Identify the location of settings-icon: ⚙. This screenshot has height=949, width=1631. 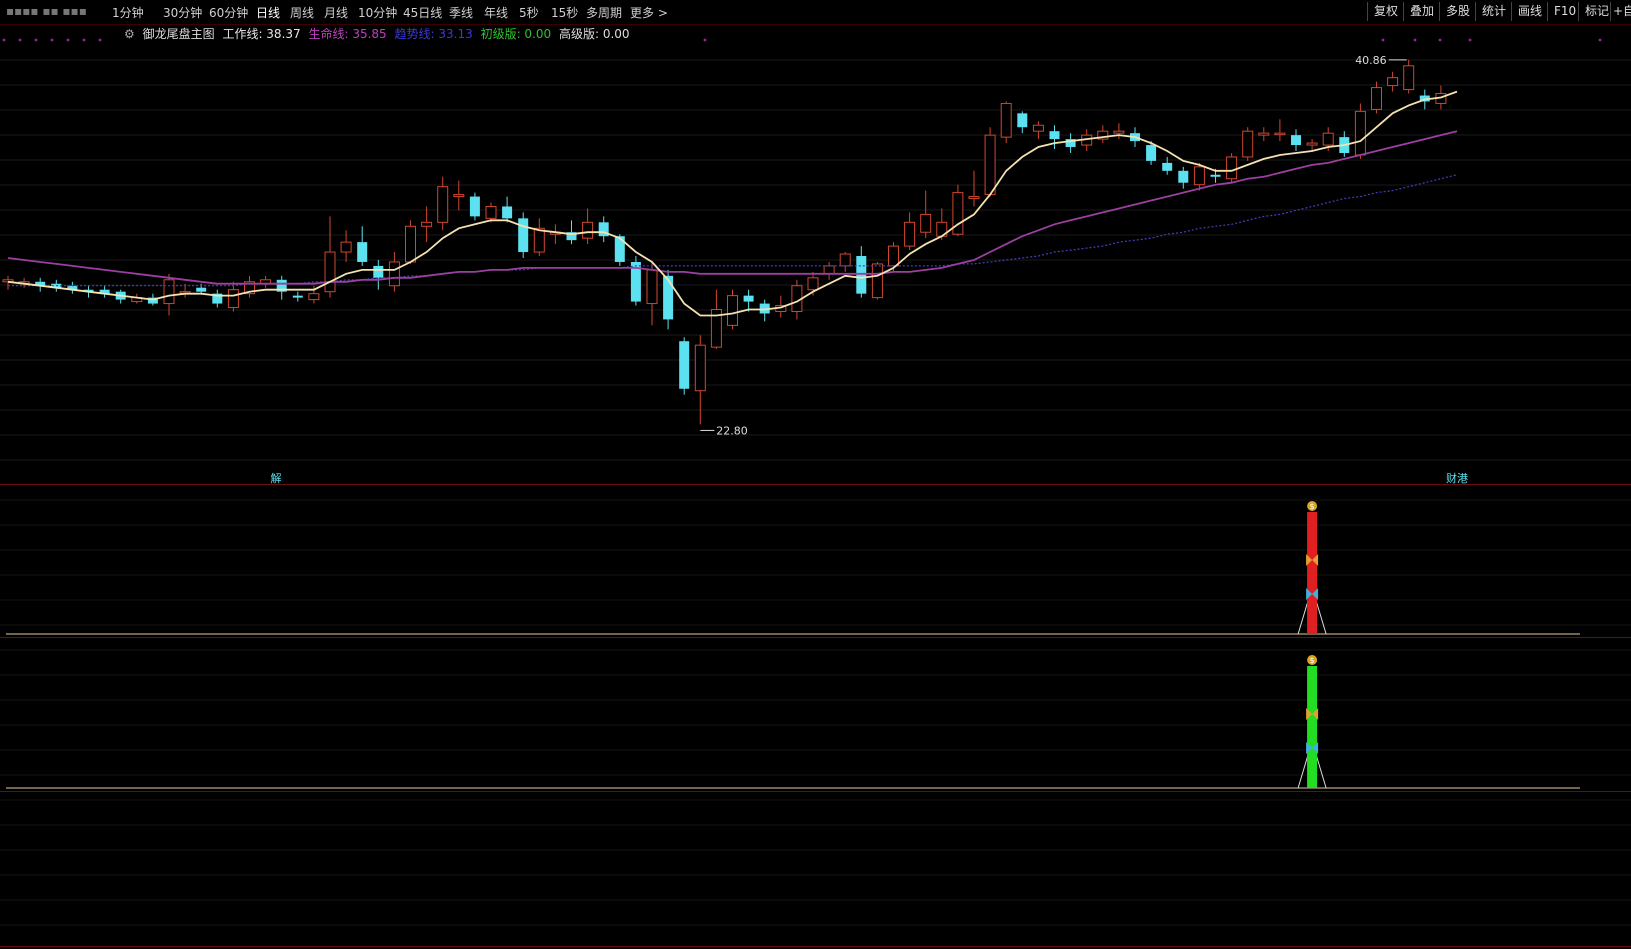
(129, 34).